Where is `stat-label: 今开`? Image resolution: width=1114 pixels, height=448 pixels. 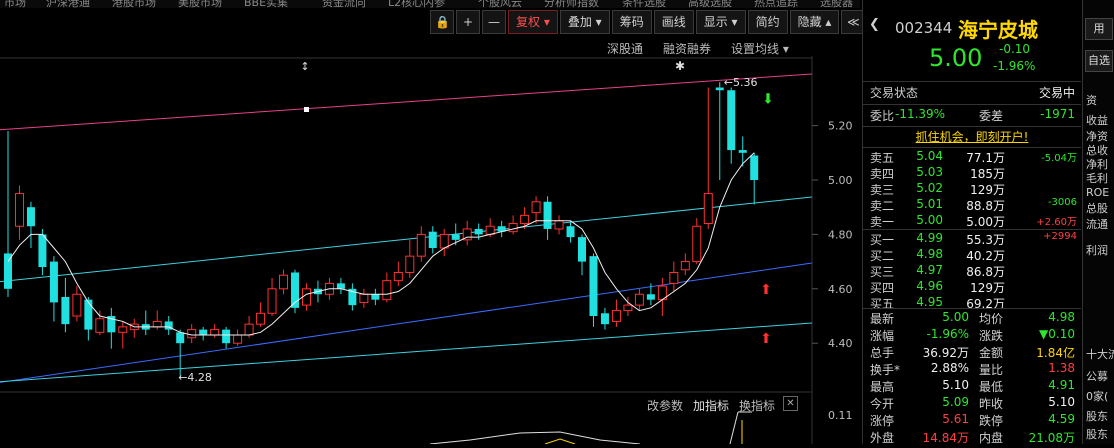 stat-label: 今开 is located at coordinates (882, 404).